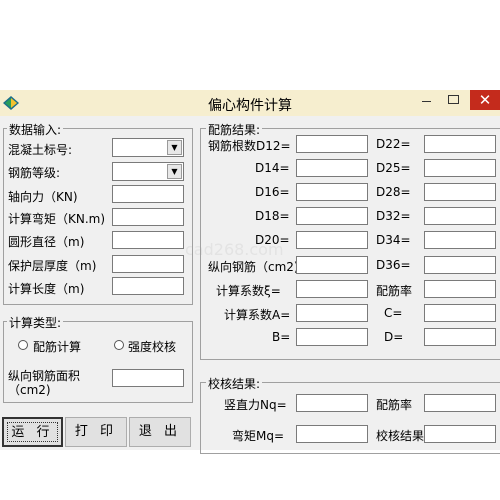 The width and height of the screenshot is (500, 500). I want to click on d22-label: D22=, so click(393, 144).